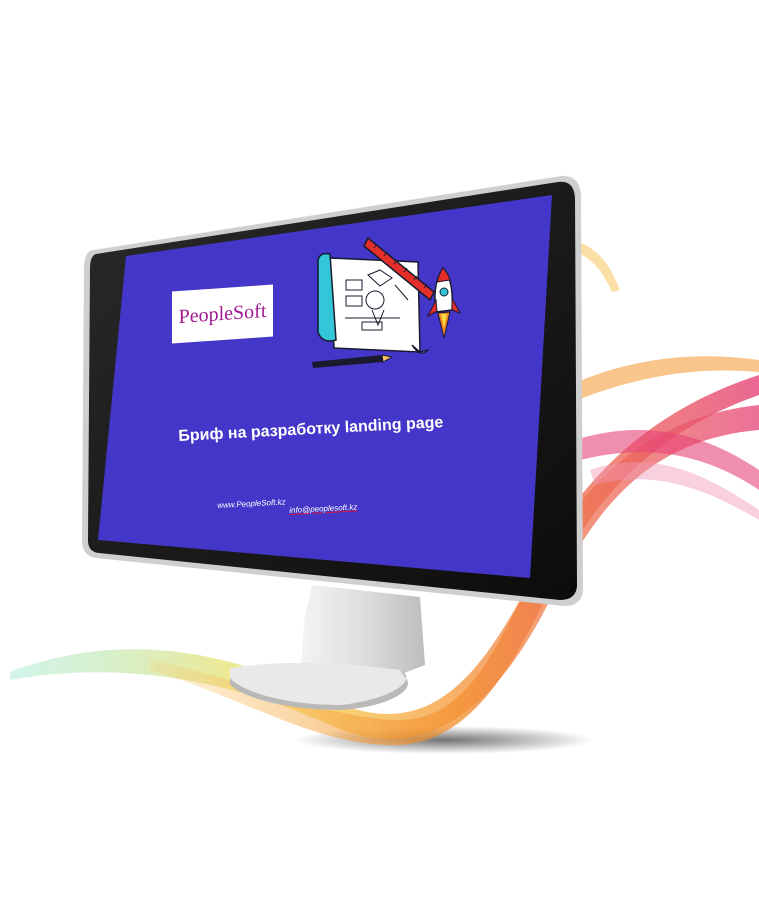 The width and height of the screenshot is (759, 900). Describe the element at coordinates (327, 647) in the screenshot. I see `monitor-stand` at that location.